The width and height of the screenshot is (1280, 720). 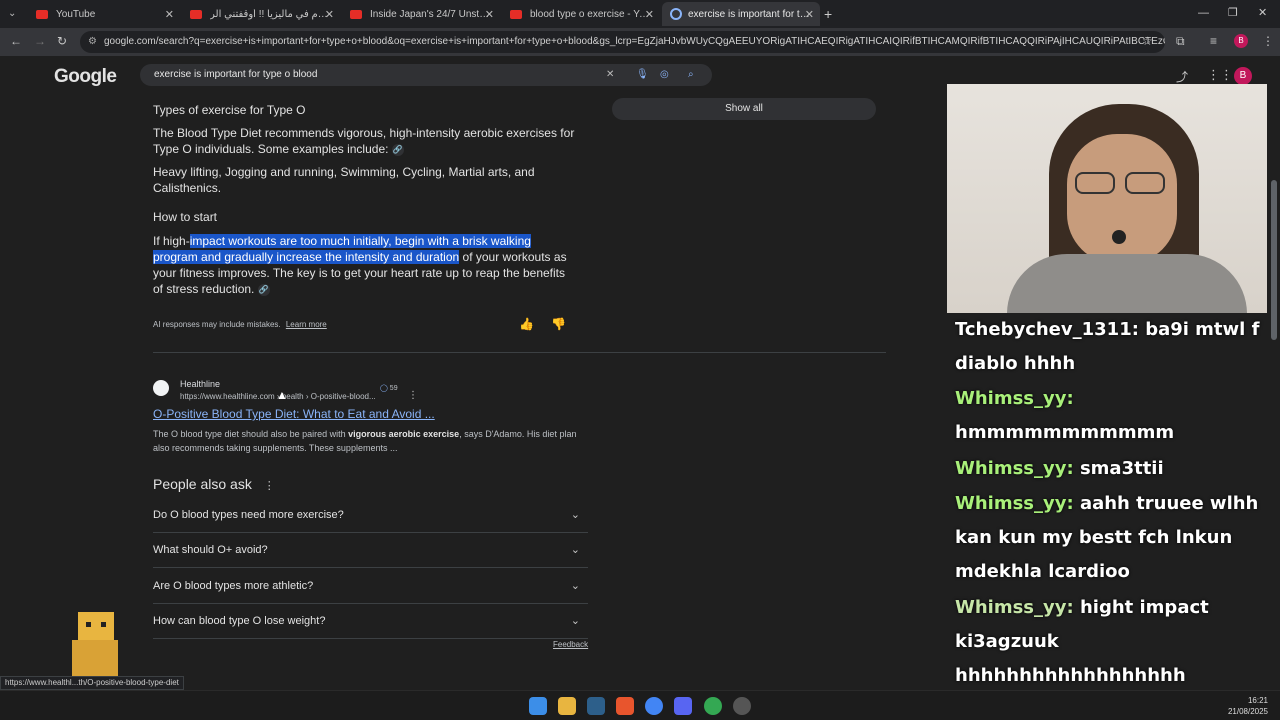 What do you see at coordinates (104, 14) in the screenshot?
I see `tab-youtube: YouTube ✕` at bounding box center [104, 14].